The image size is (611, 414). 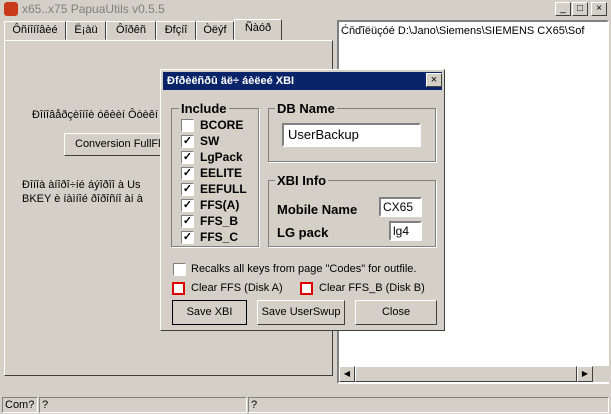 What do you see at coordinates (210, 141) in the screenshot?
I see `checkbox-label-sw: SW` at bounding box center [210, 141].